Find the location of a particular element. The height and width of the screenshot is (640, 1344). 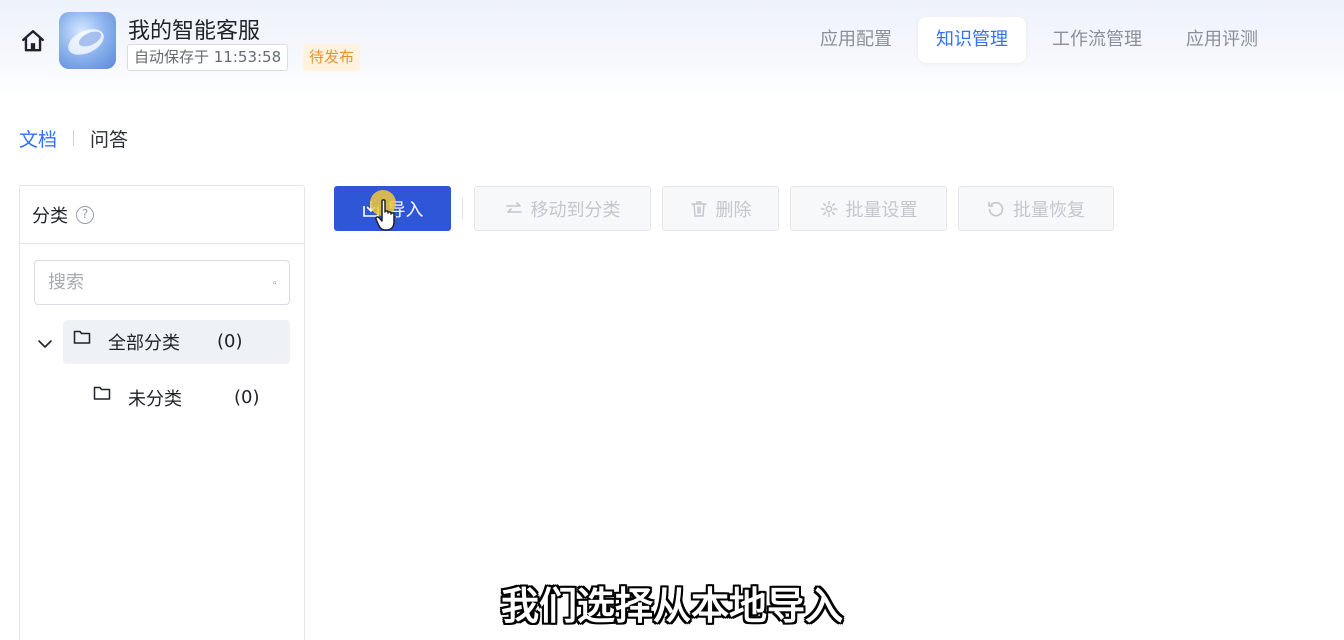

tree-item-all-categories: 全部分类 (0) is located at coordinates (176, 342).